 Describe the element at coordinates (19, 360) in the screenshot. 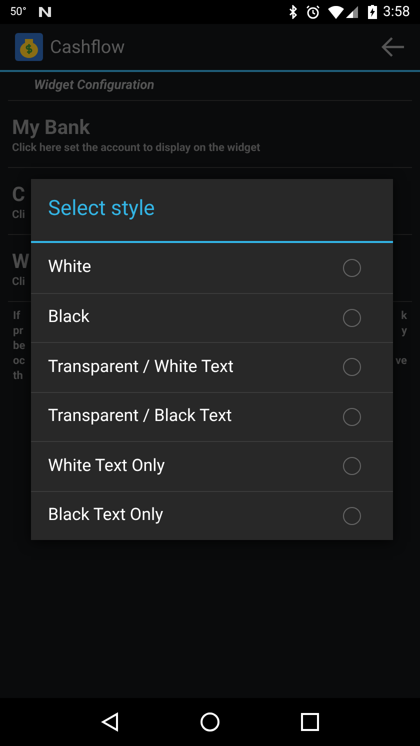

I see `note-text: oc` at that location.